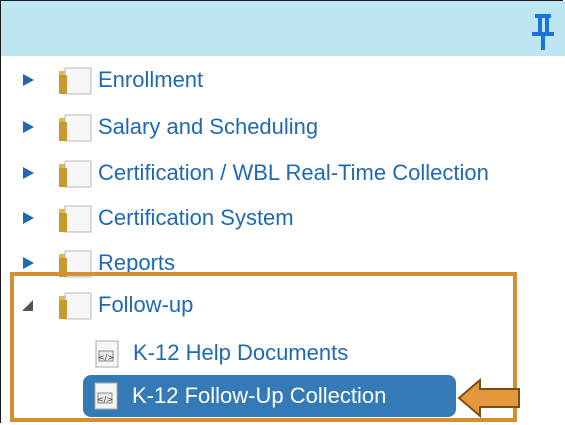 This screenshot has width=565, height=425. What do you see at coordinates (543, 31) in the screenshot?
I see `pin-icon` at bounding box center [543, 31].